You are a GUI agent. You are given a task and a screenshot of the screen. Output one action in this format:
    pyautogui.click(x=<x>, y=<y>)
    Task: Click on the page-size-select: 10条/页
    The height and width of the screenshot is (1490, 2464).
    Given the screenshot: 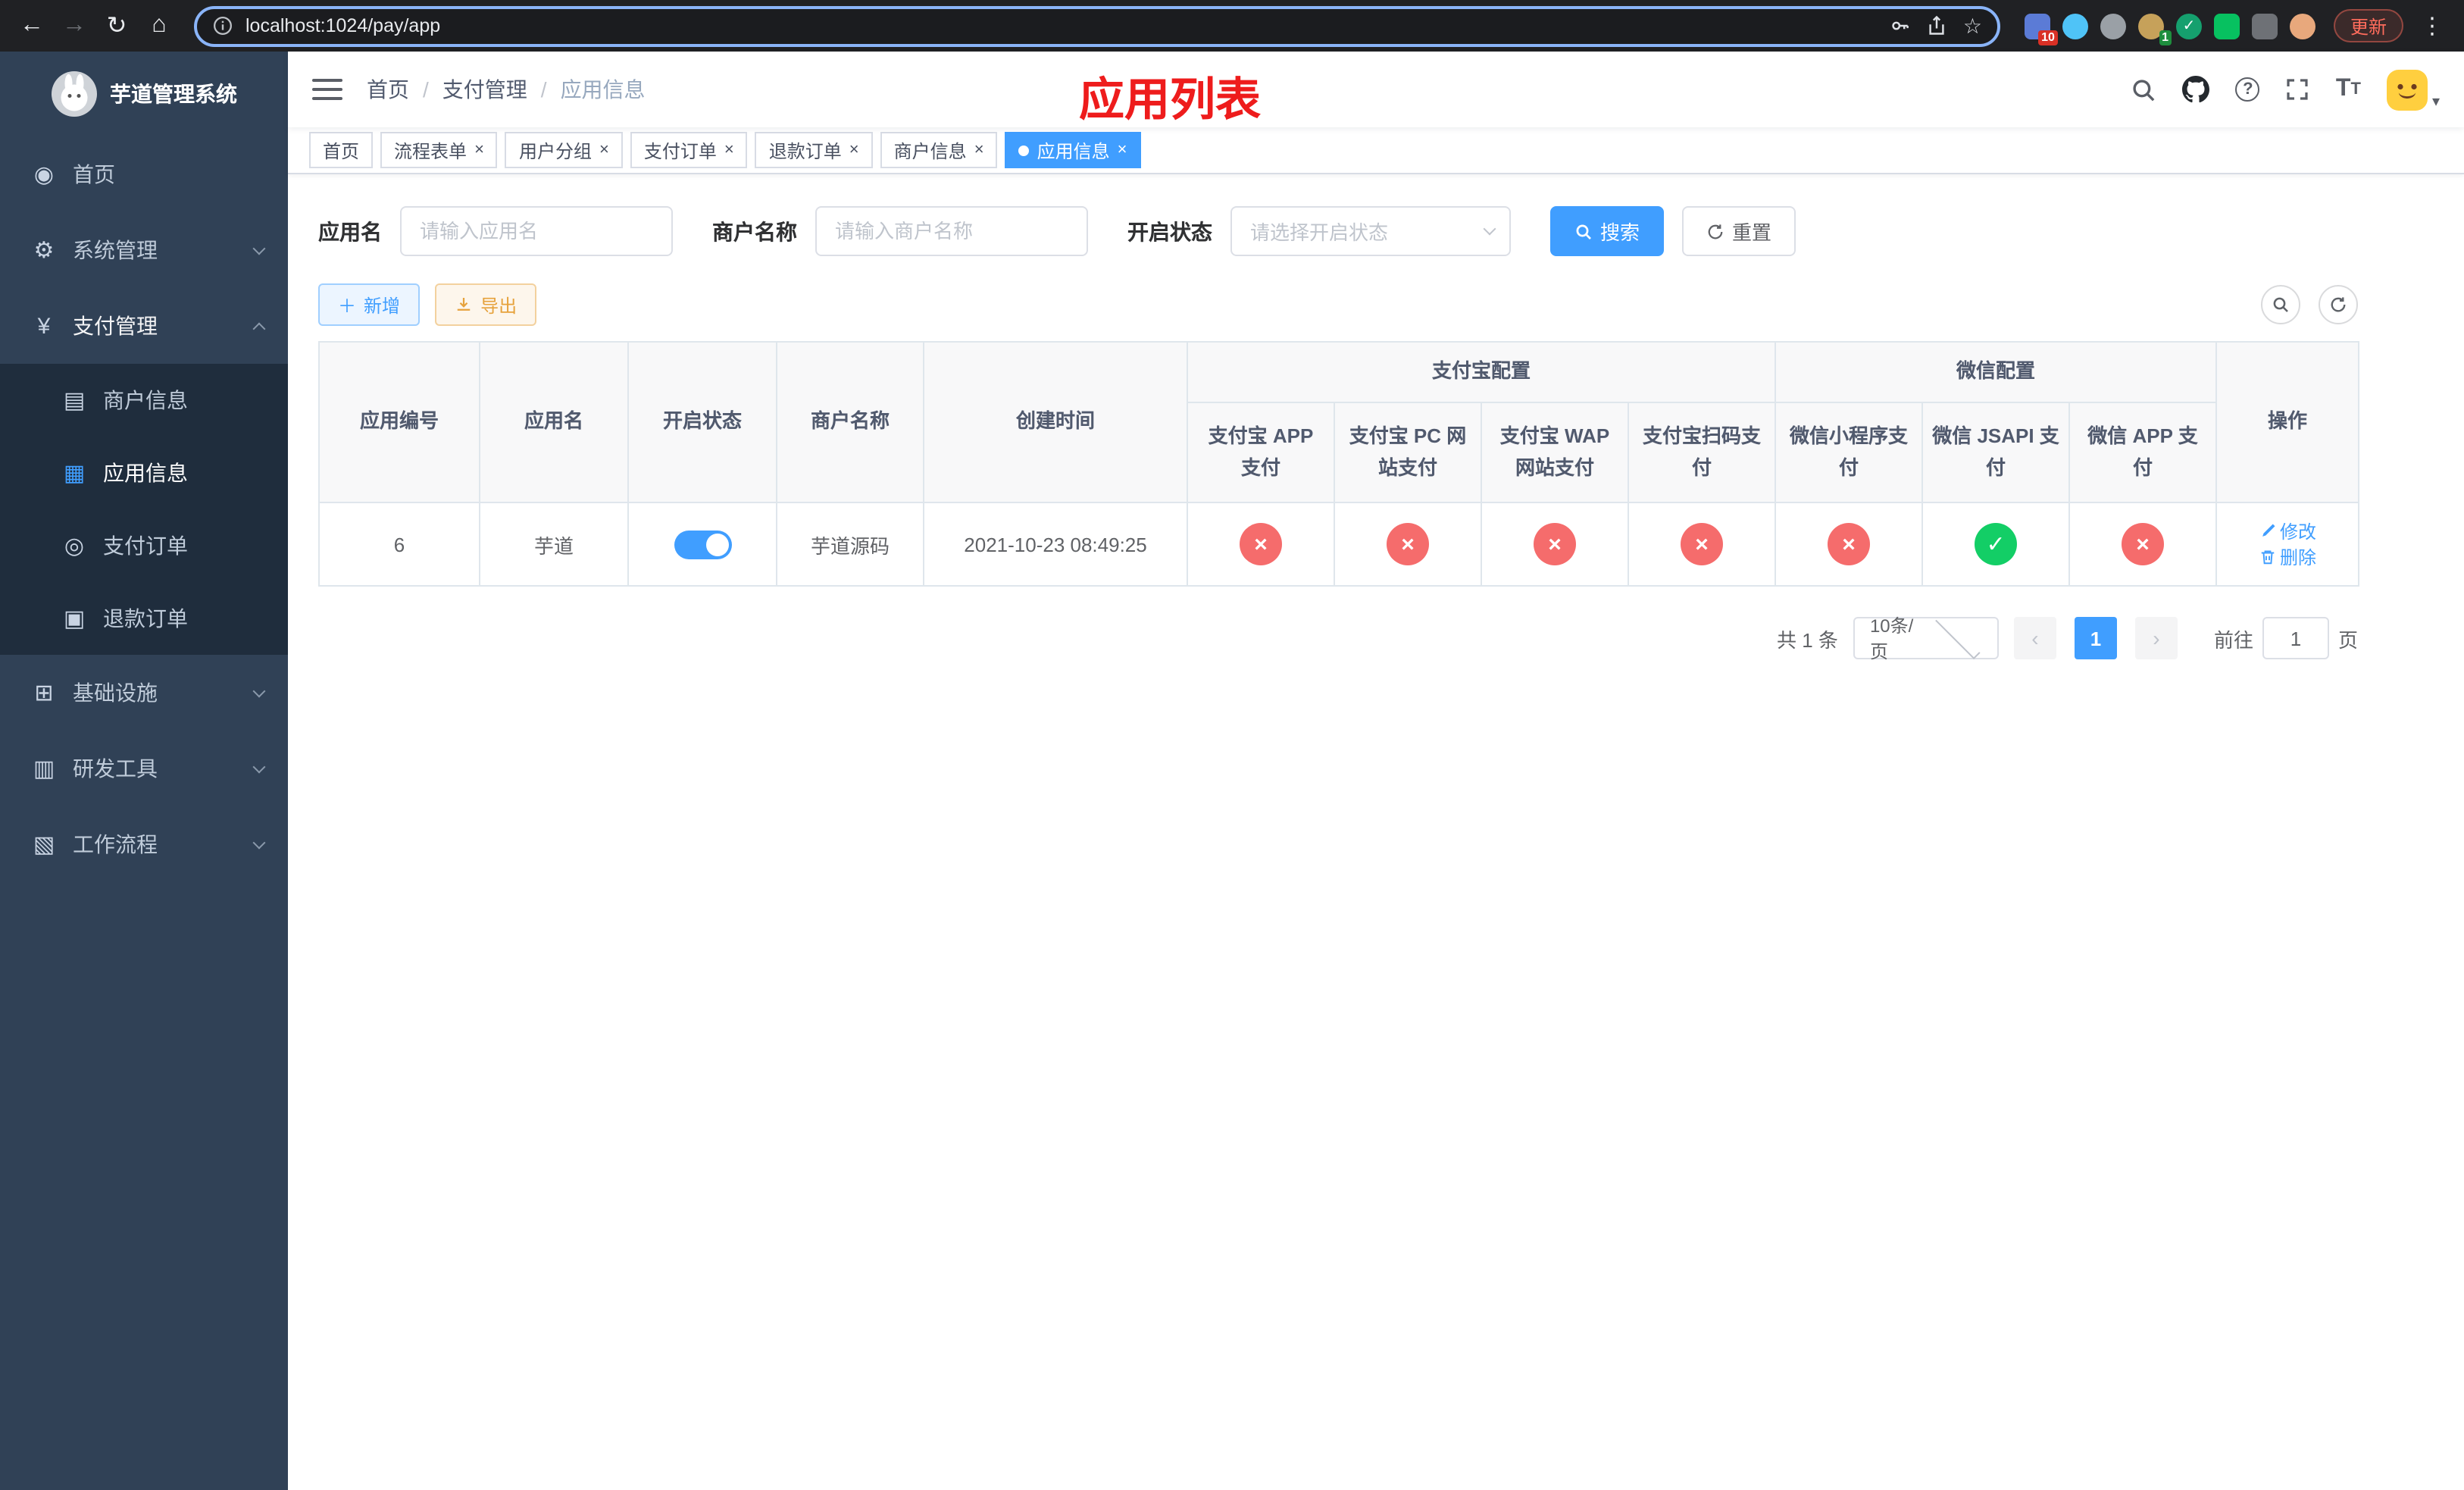 What is the action you would take?
    pyautogui.click(x=1926, y=637)
    